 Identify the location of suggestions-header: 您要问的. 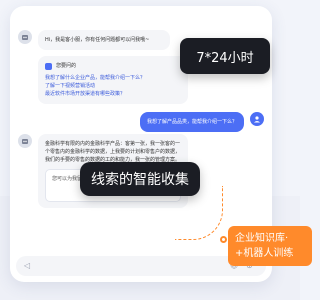
(113, 66).